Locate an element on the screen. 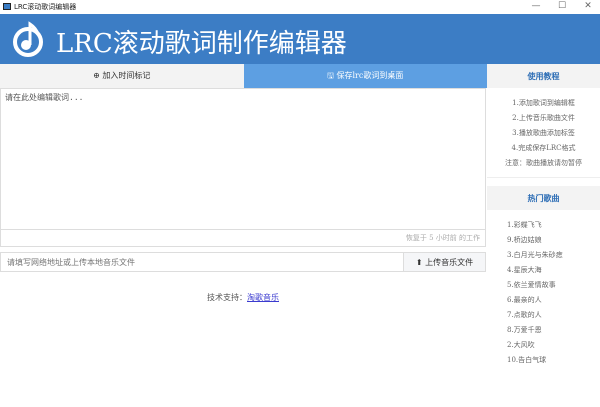  upload-icon: ⬆ is located at coordinates (419, 262).